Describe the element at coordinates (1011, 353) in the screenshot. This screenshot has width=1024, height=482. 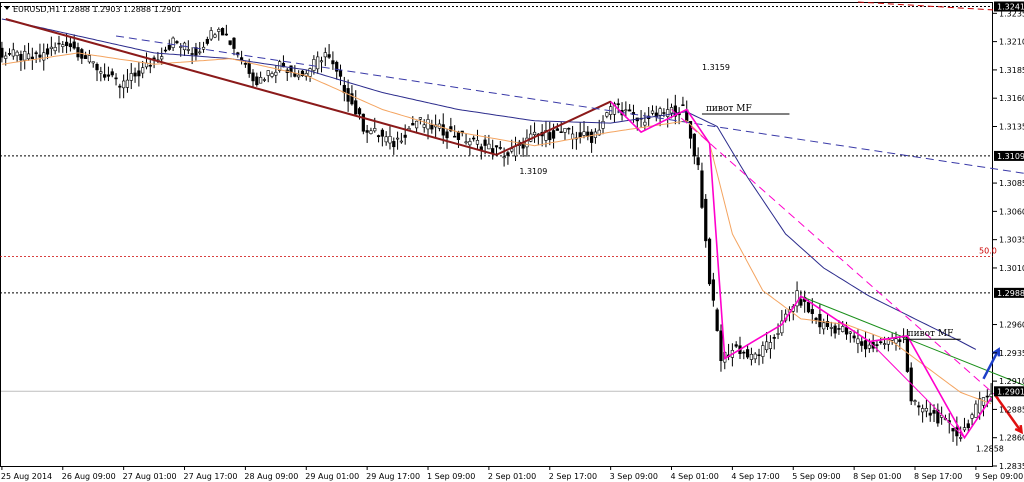
I see `price-tick-label: 1.2935` at that location.